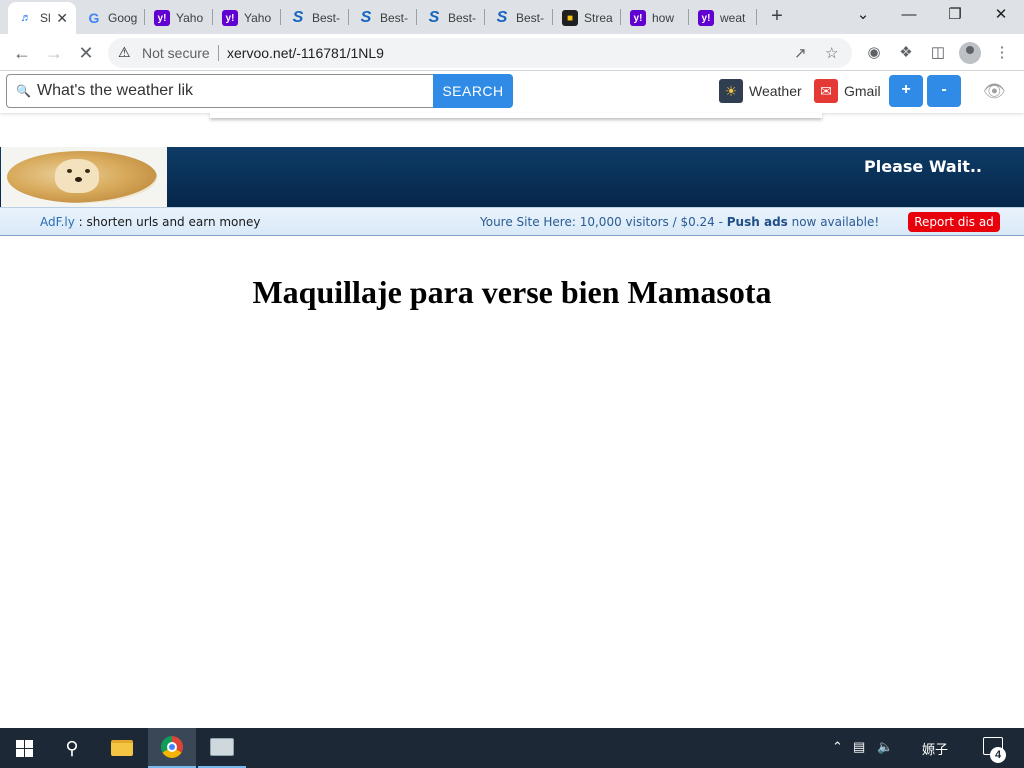  I want to click on app-window-icon, so click(222, 747).